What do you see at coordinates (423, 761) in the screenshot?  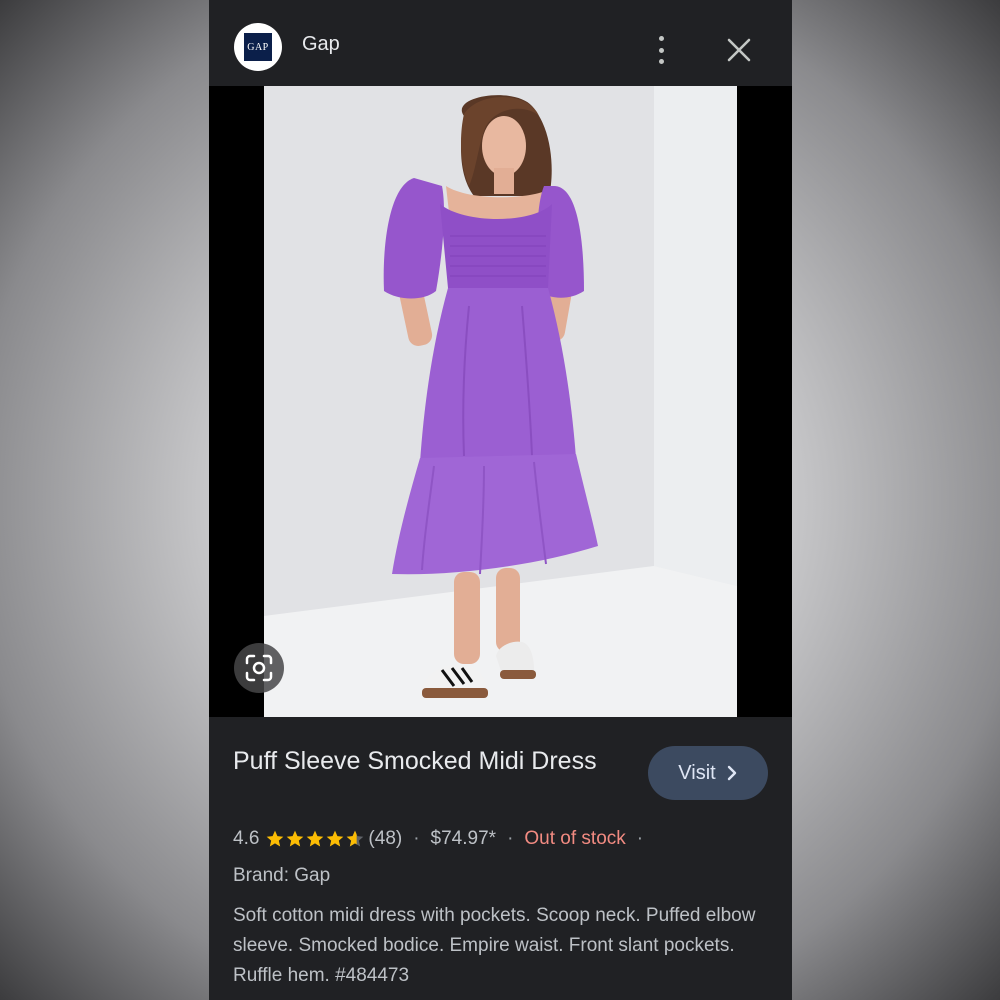 I see `product-title: Puff Sleeve Smocked Midi Dress` at bounding box center [423, 761].